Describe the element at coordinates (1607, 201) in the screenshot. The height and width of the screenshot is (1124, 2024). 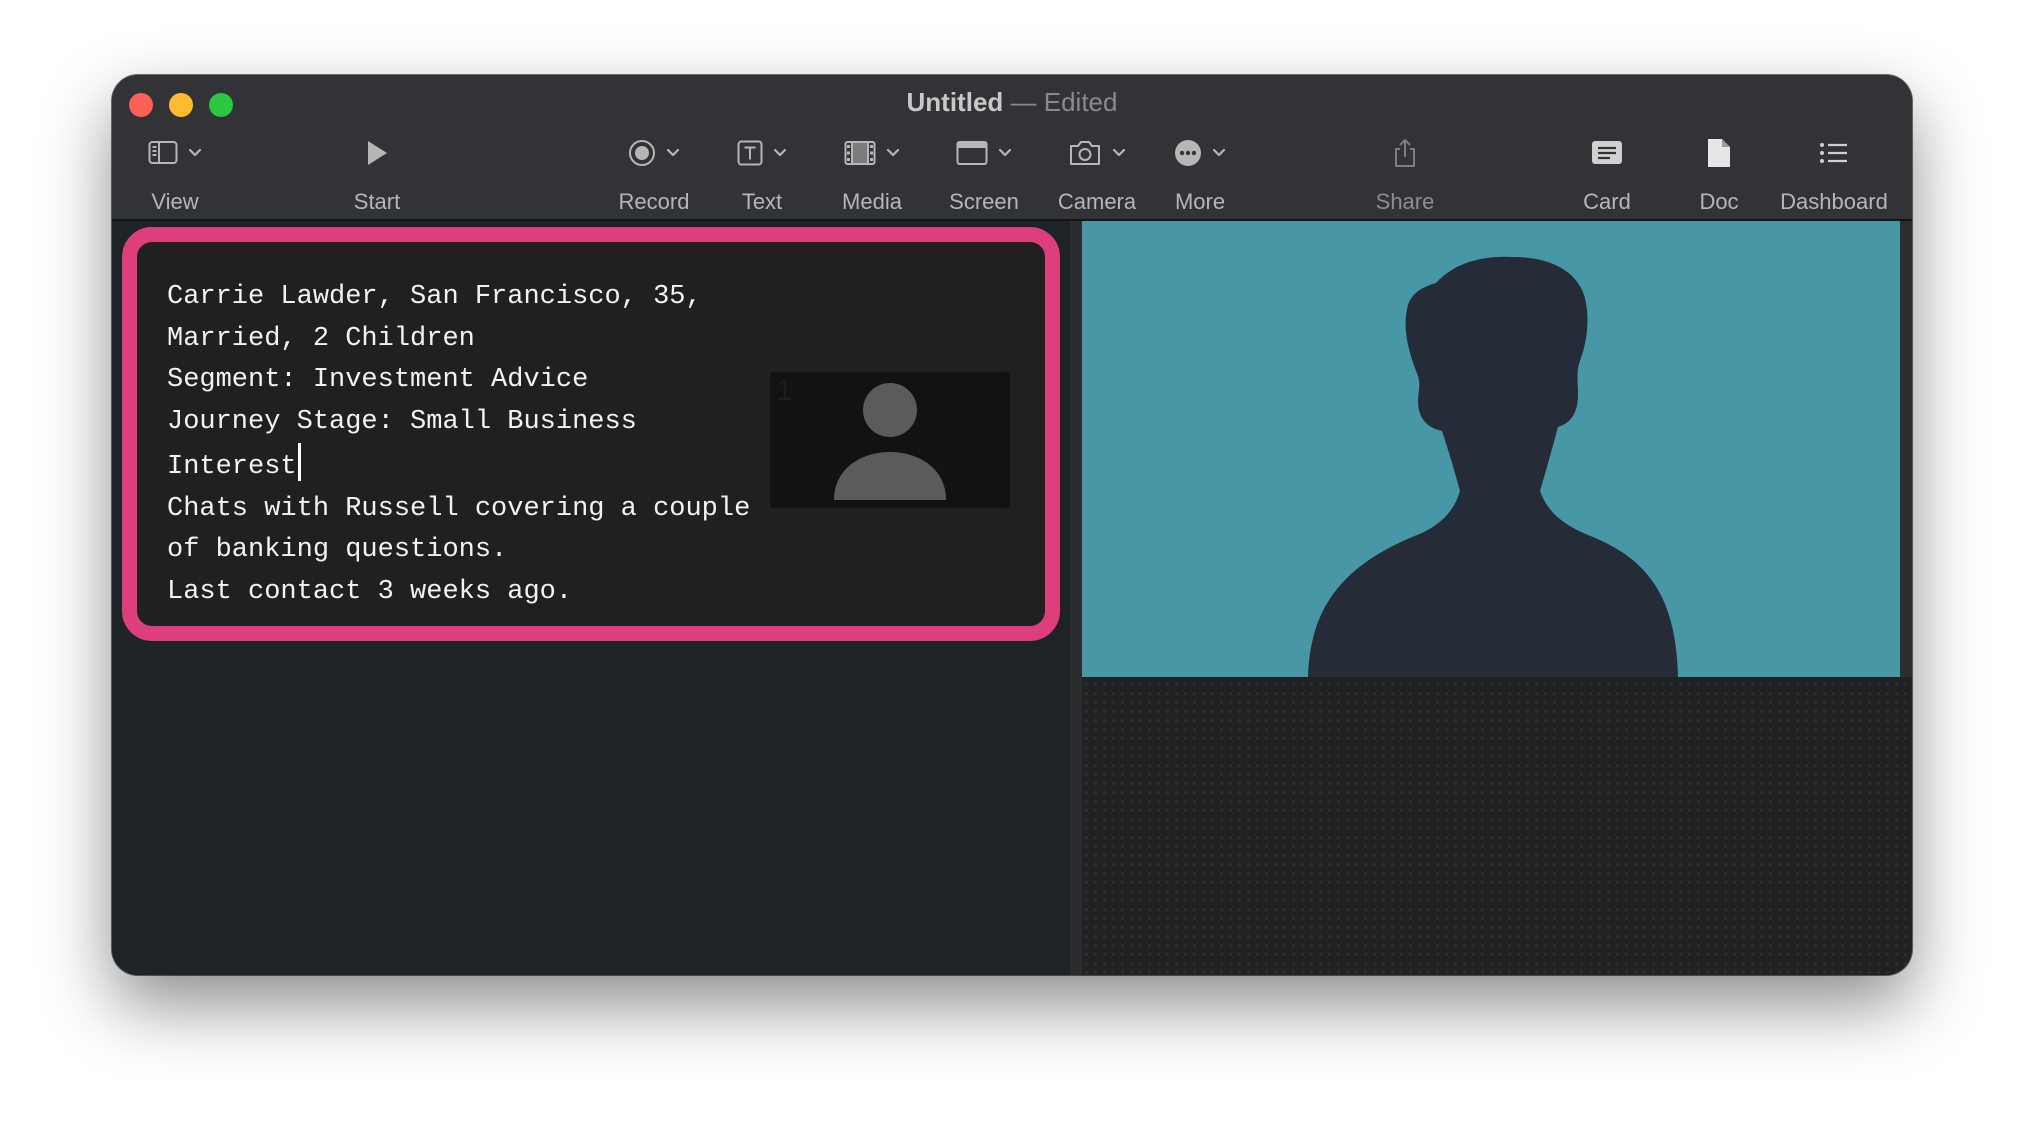
I see `card-label: Card` at that location.